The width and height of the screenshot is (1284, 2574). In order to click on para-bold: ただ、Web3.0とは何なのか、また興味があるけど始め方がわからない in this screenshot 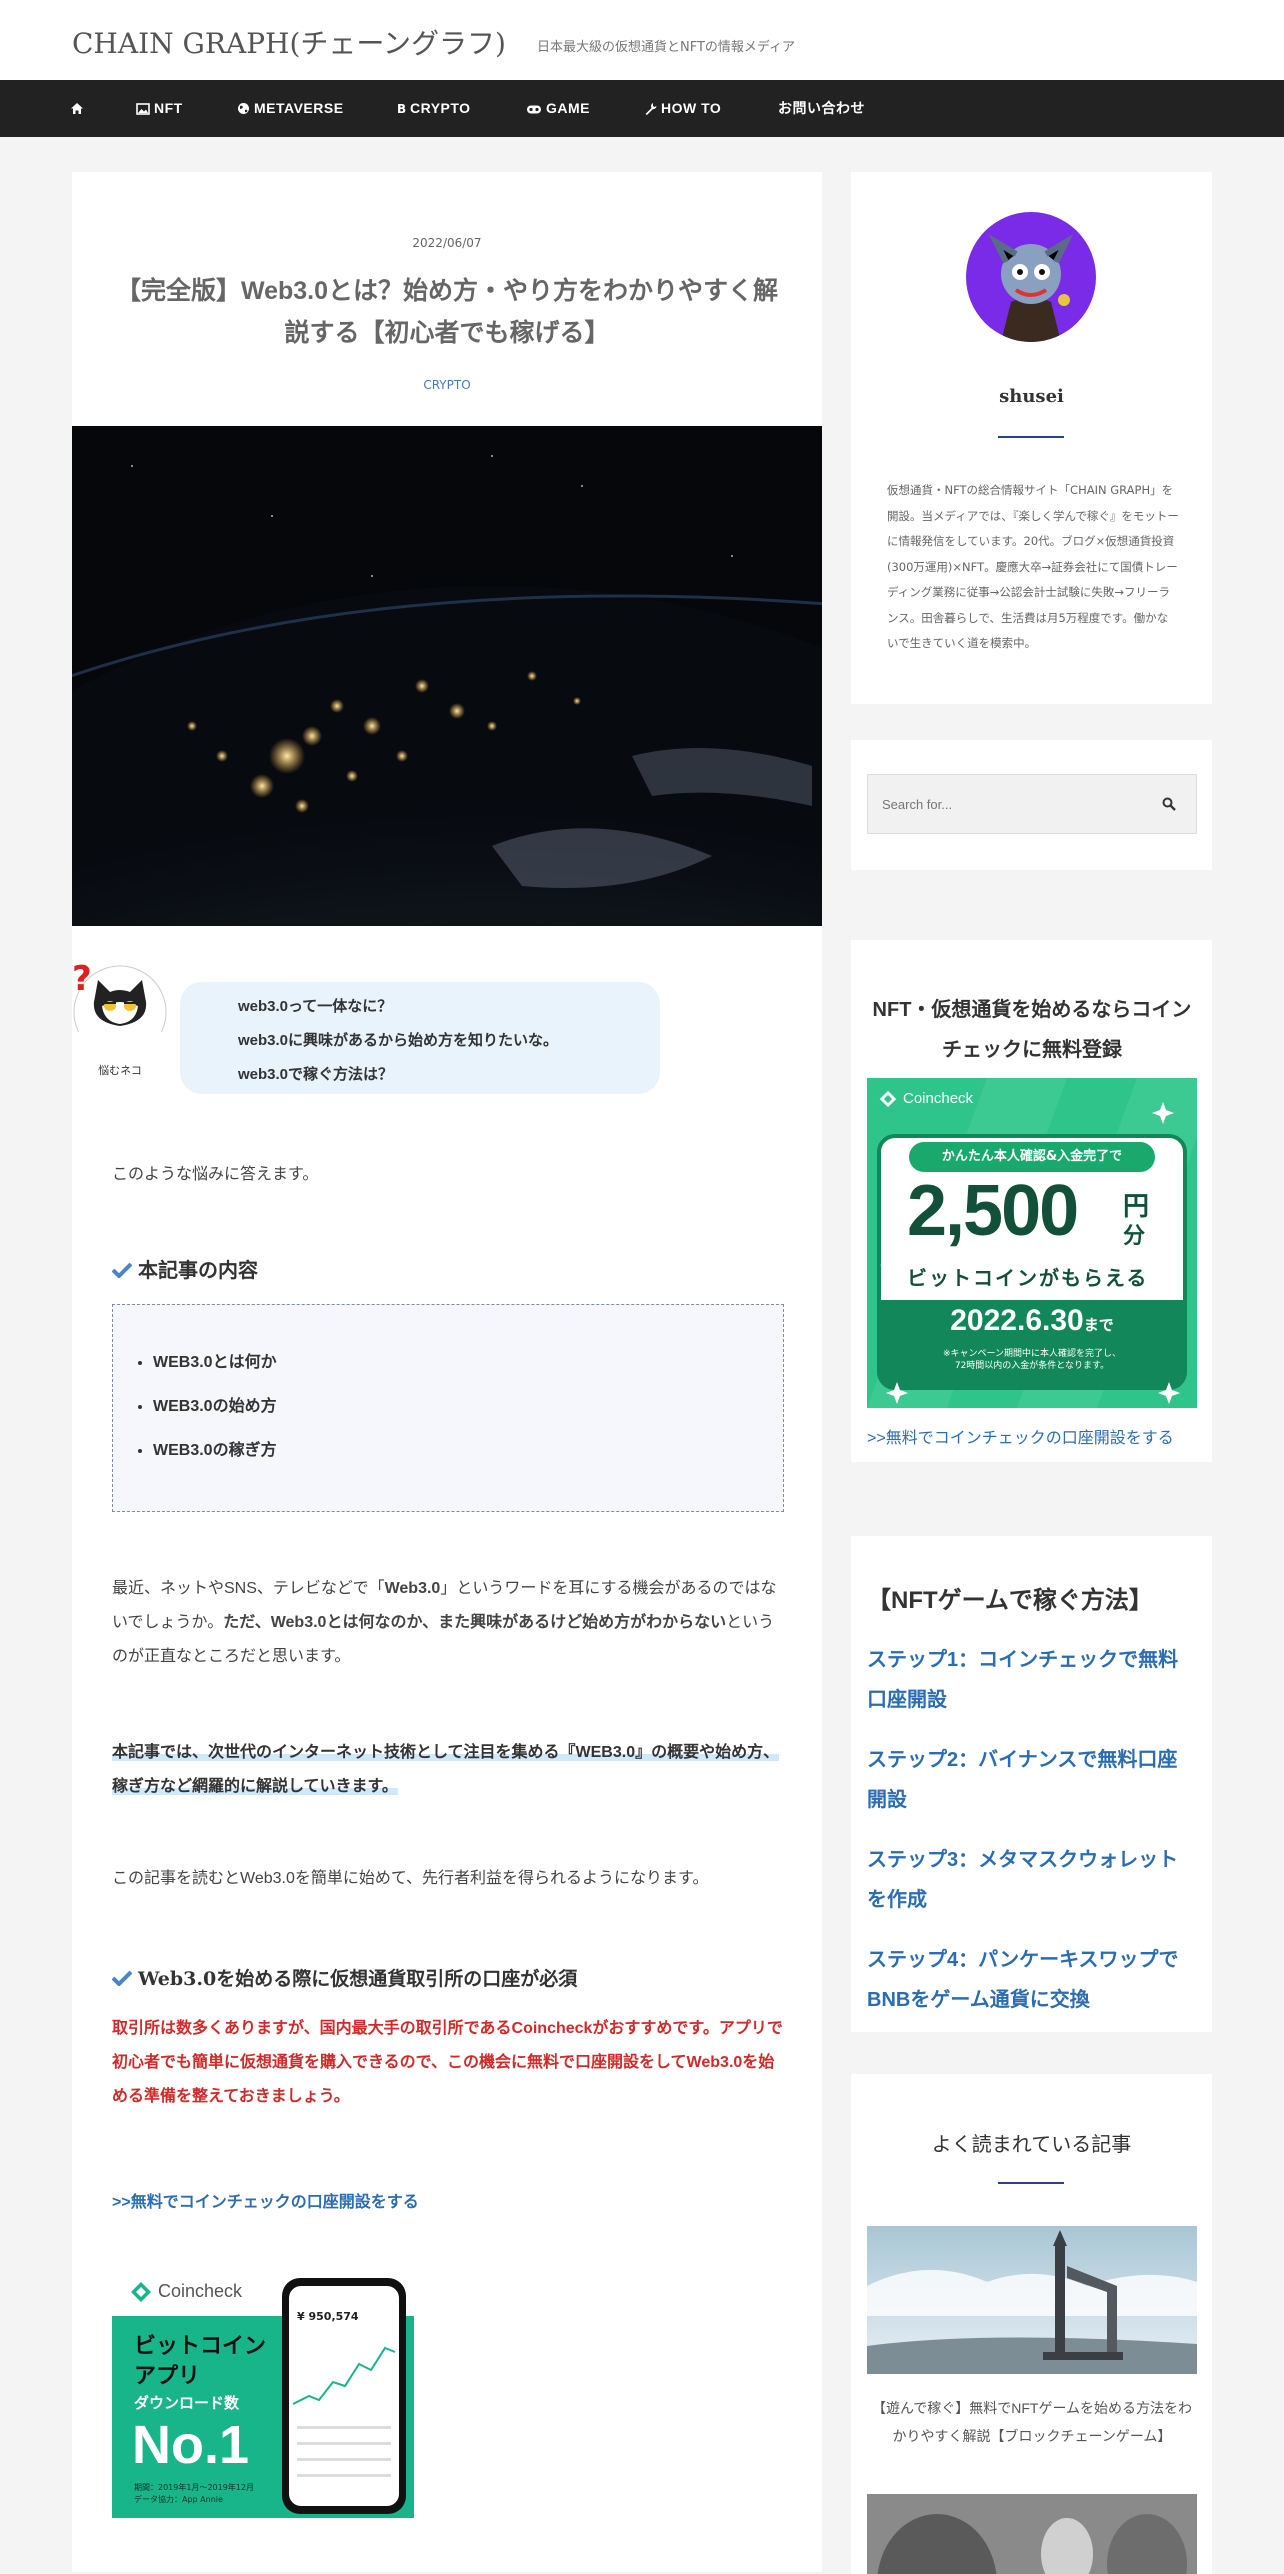, I will do `click(475, 1622)`.